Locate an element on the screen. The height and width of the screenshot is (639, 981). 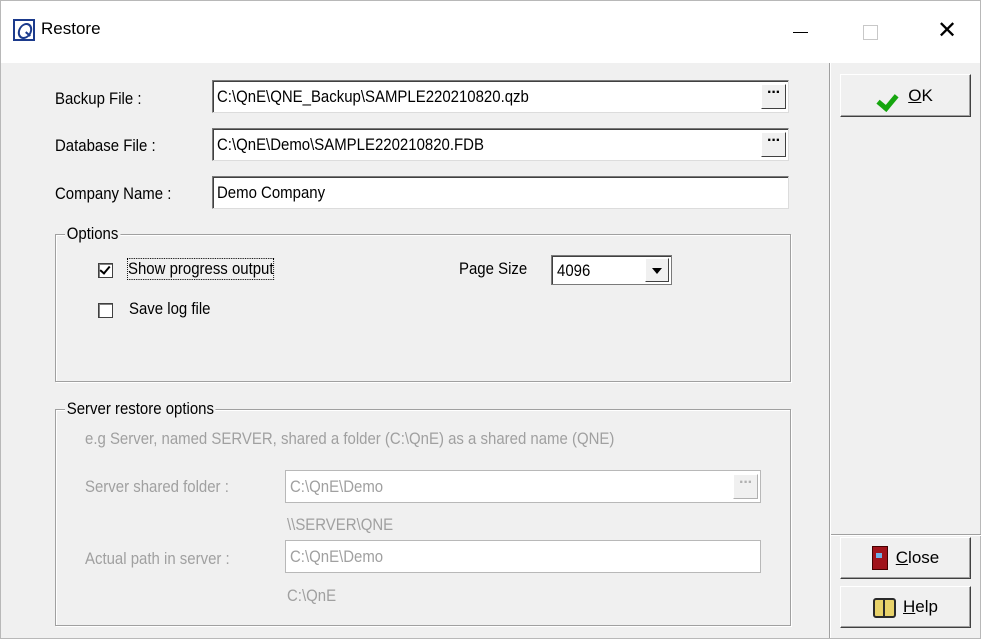
actual-path-preview: C:\QnE is located at coordinates (312, 595).